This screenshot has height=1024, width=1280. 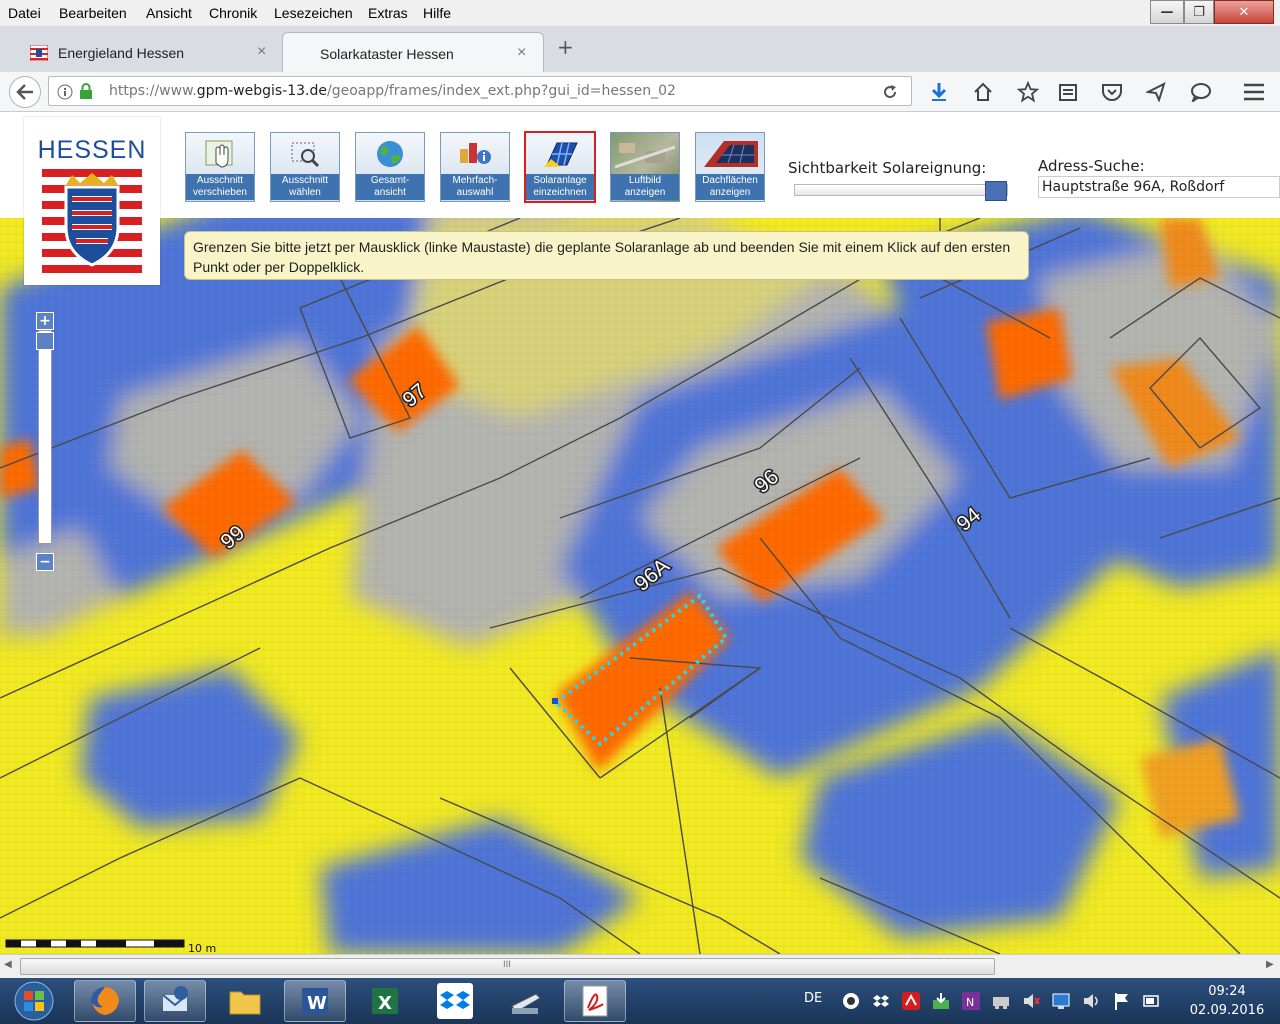 I want to click on tray-security-icon, so click(x=851, y=1001).